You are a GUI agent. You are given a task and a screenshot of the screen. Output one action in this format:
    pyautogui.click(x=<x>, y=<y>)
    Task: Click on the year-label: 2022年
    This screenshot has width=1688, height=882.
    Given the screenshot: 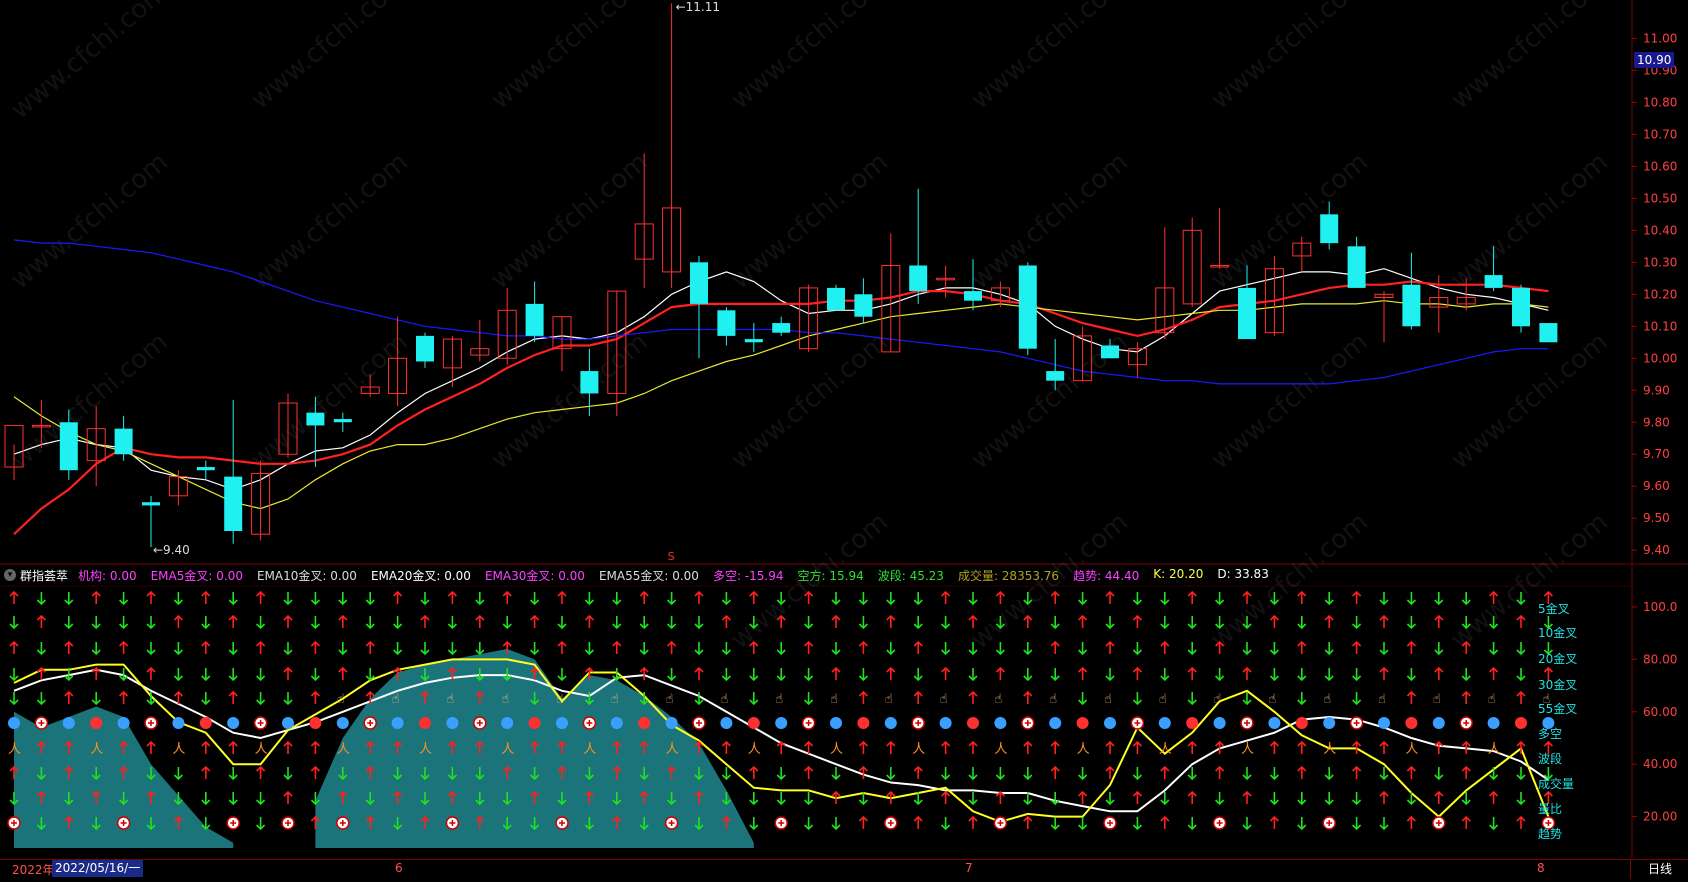 What is the action you would take?
    pyautogui.click(x=33, y=870)
    